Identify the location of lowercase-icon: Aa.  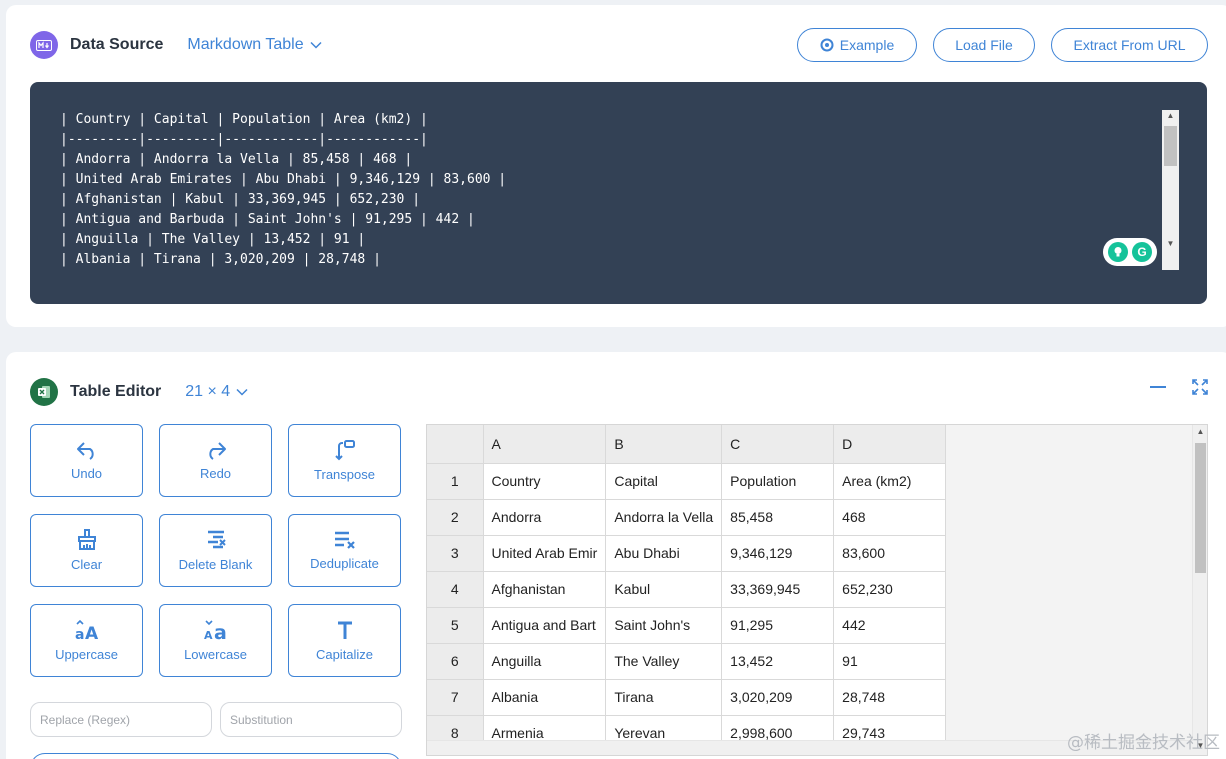
(215, 630).